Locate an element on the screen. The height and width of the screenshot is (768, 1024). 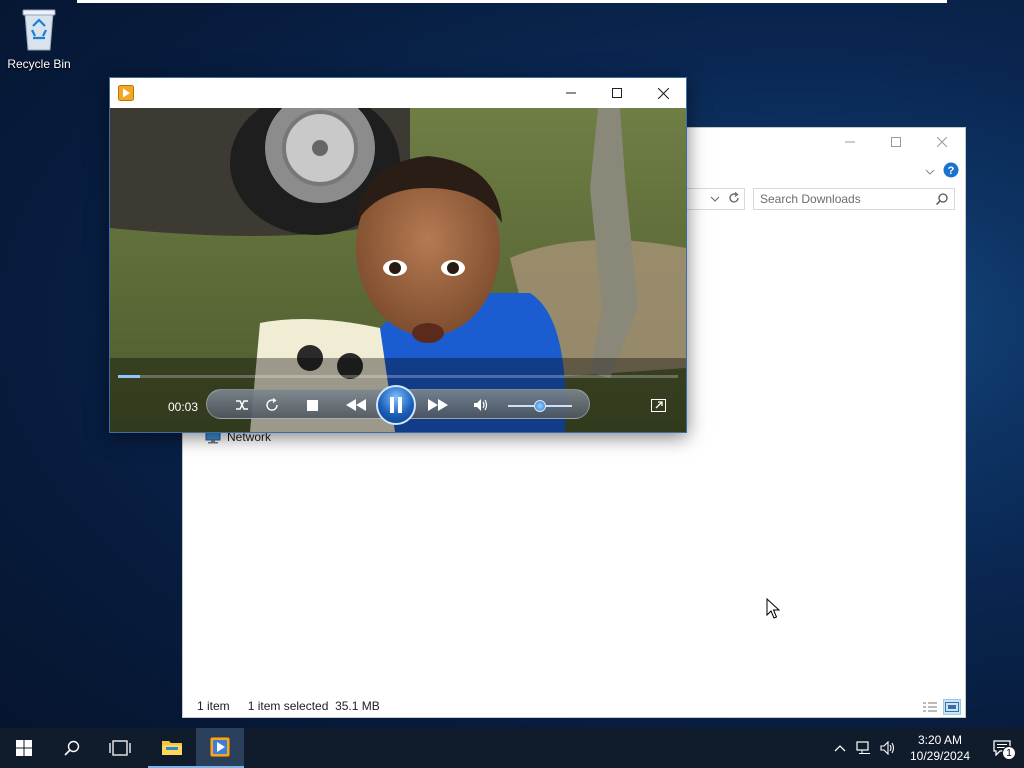
chevron-up-icon is located at coordinates (840, 748).